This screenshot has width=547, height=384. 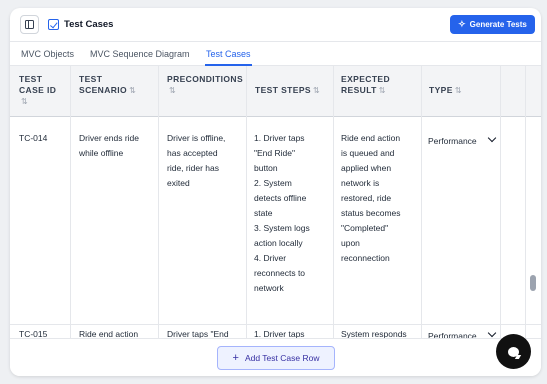 I want to click on tab-mvc-objects: MVC Objects, so click(x=47, y=54).